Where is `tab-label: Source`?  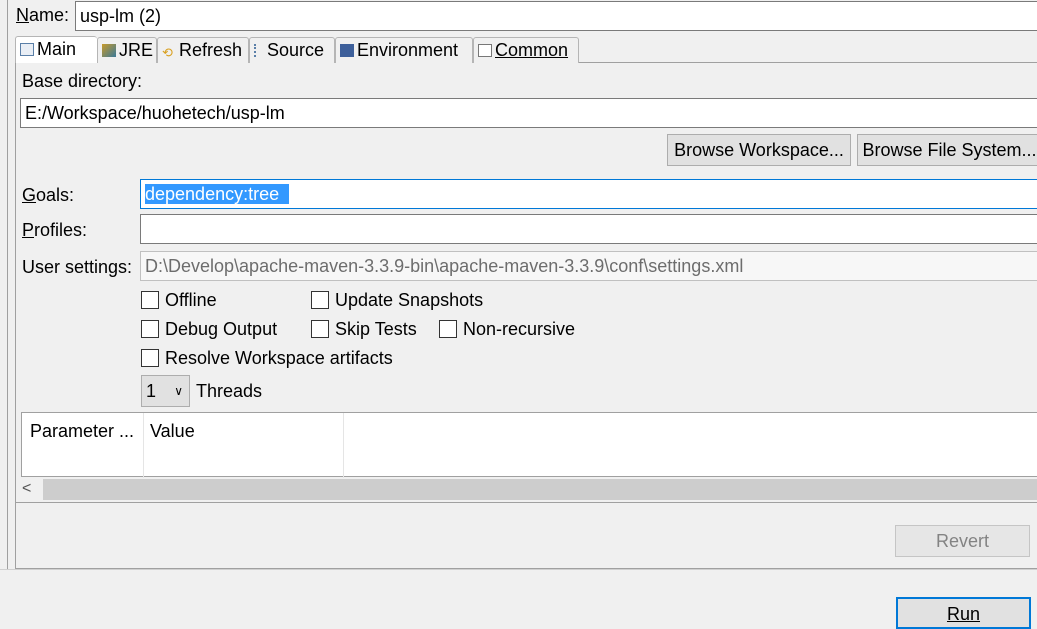
tab-label: Source is located at coordinates (296, 50).